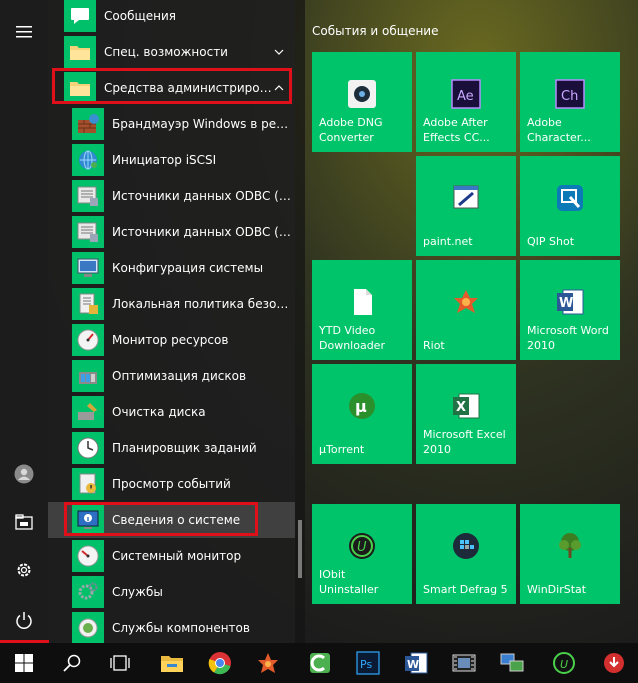  I want to click on list-item: Инициатор iSCSI, so click(171, 160).